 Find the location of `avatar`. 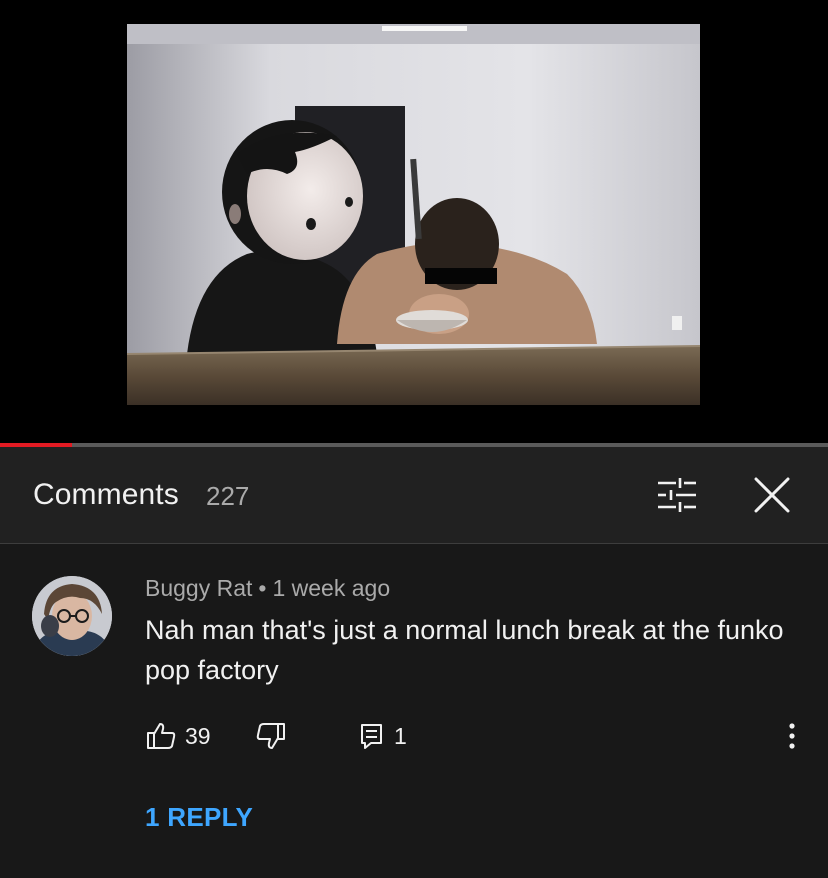

avatar is located at coordinates (72, 616).